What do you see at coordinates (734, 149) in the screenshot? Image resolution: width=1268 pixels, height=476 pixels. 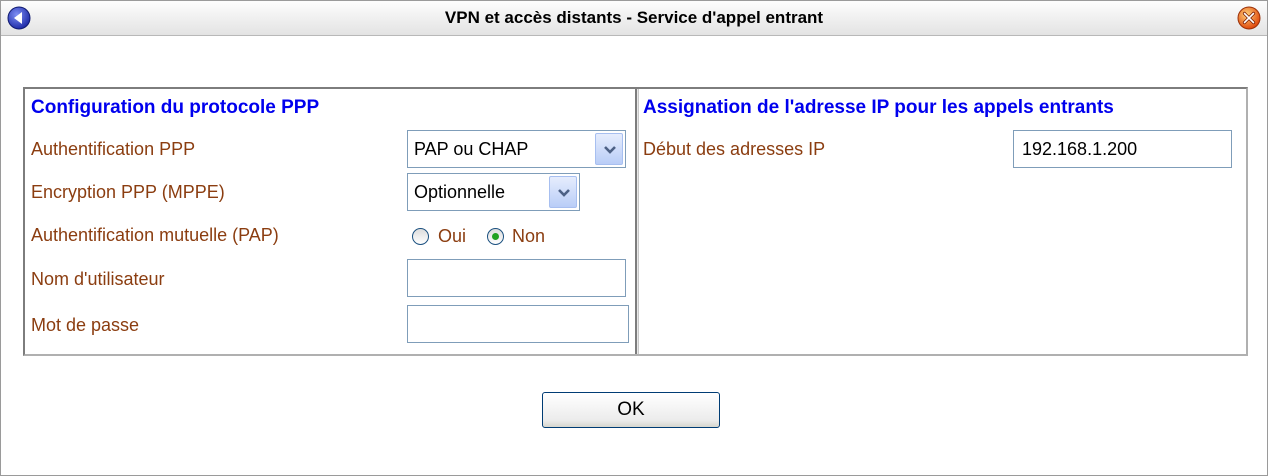 I see `ip-start-label: Début des adresses IP` at bounding box center [734, 149].